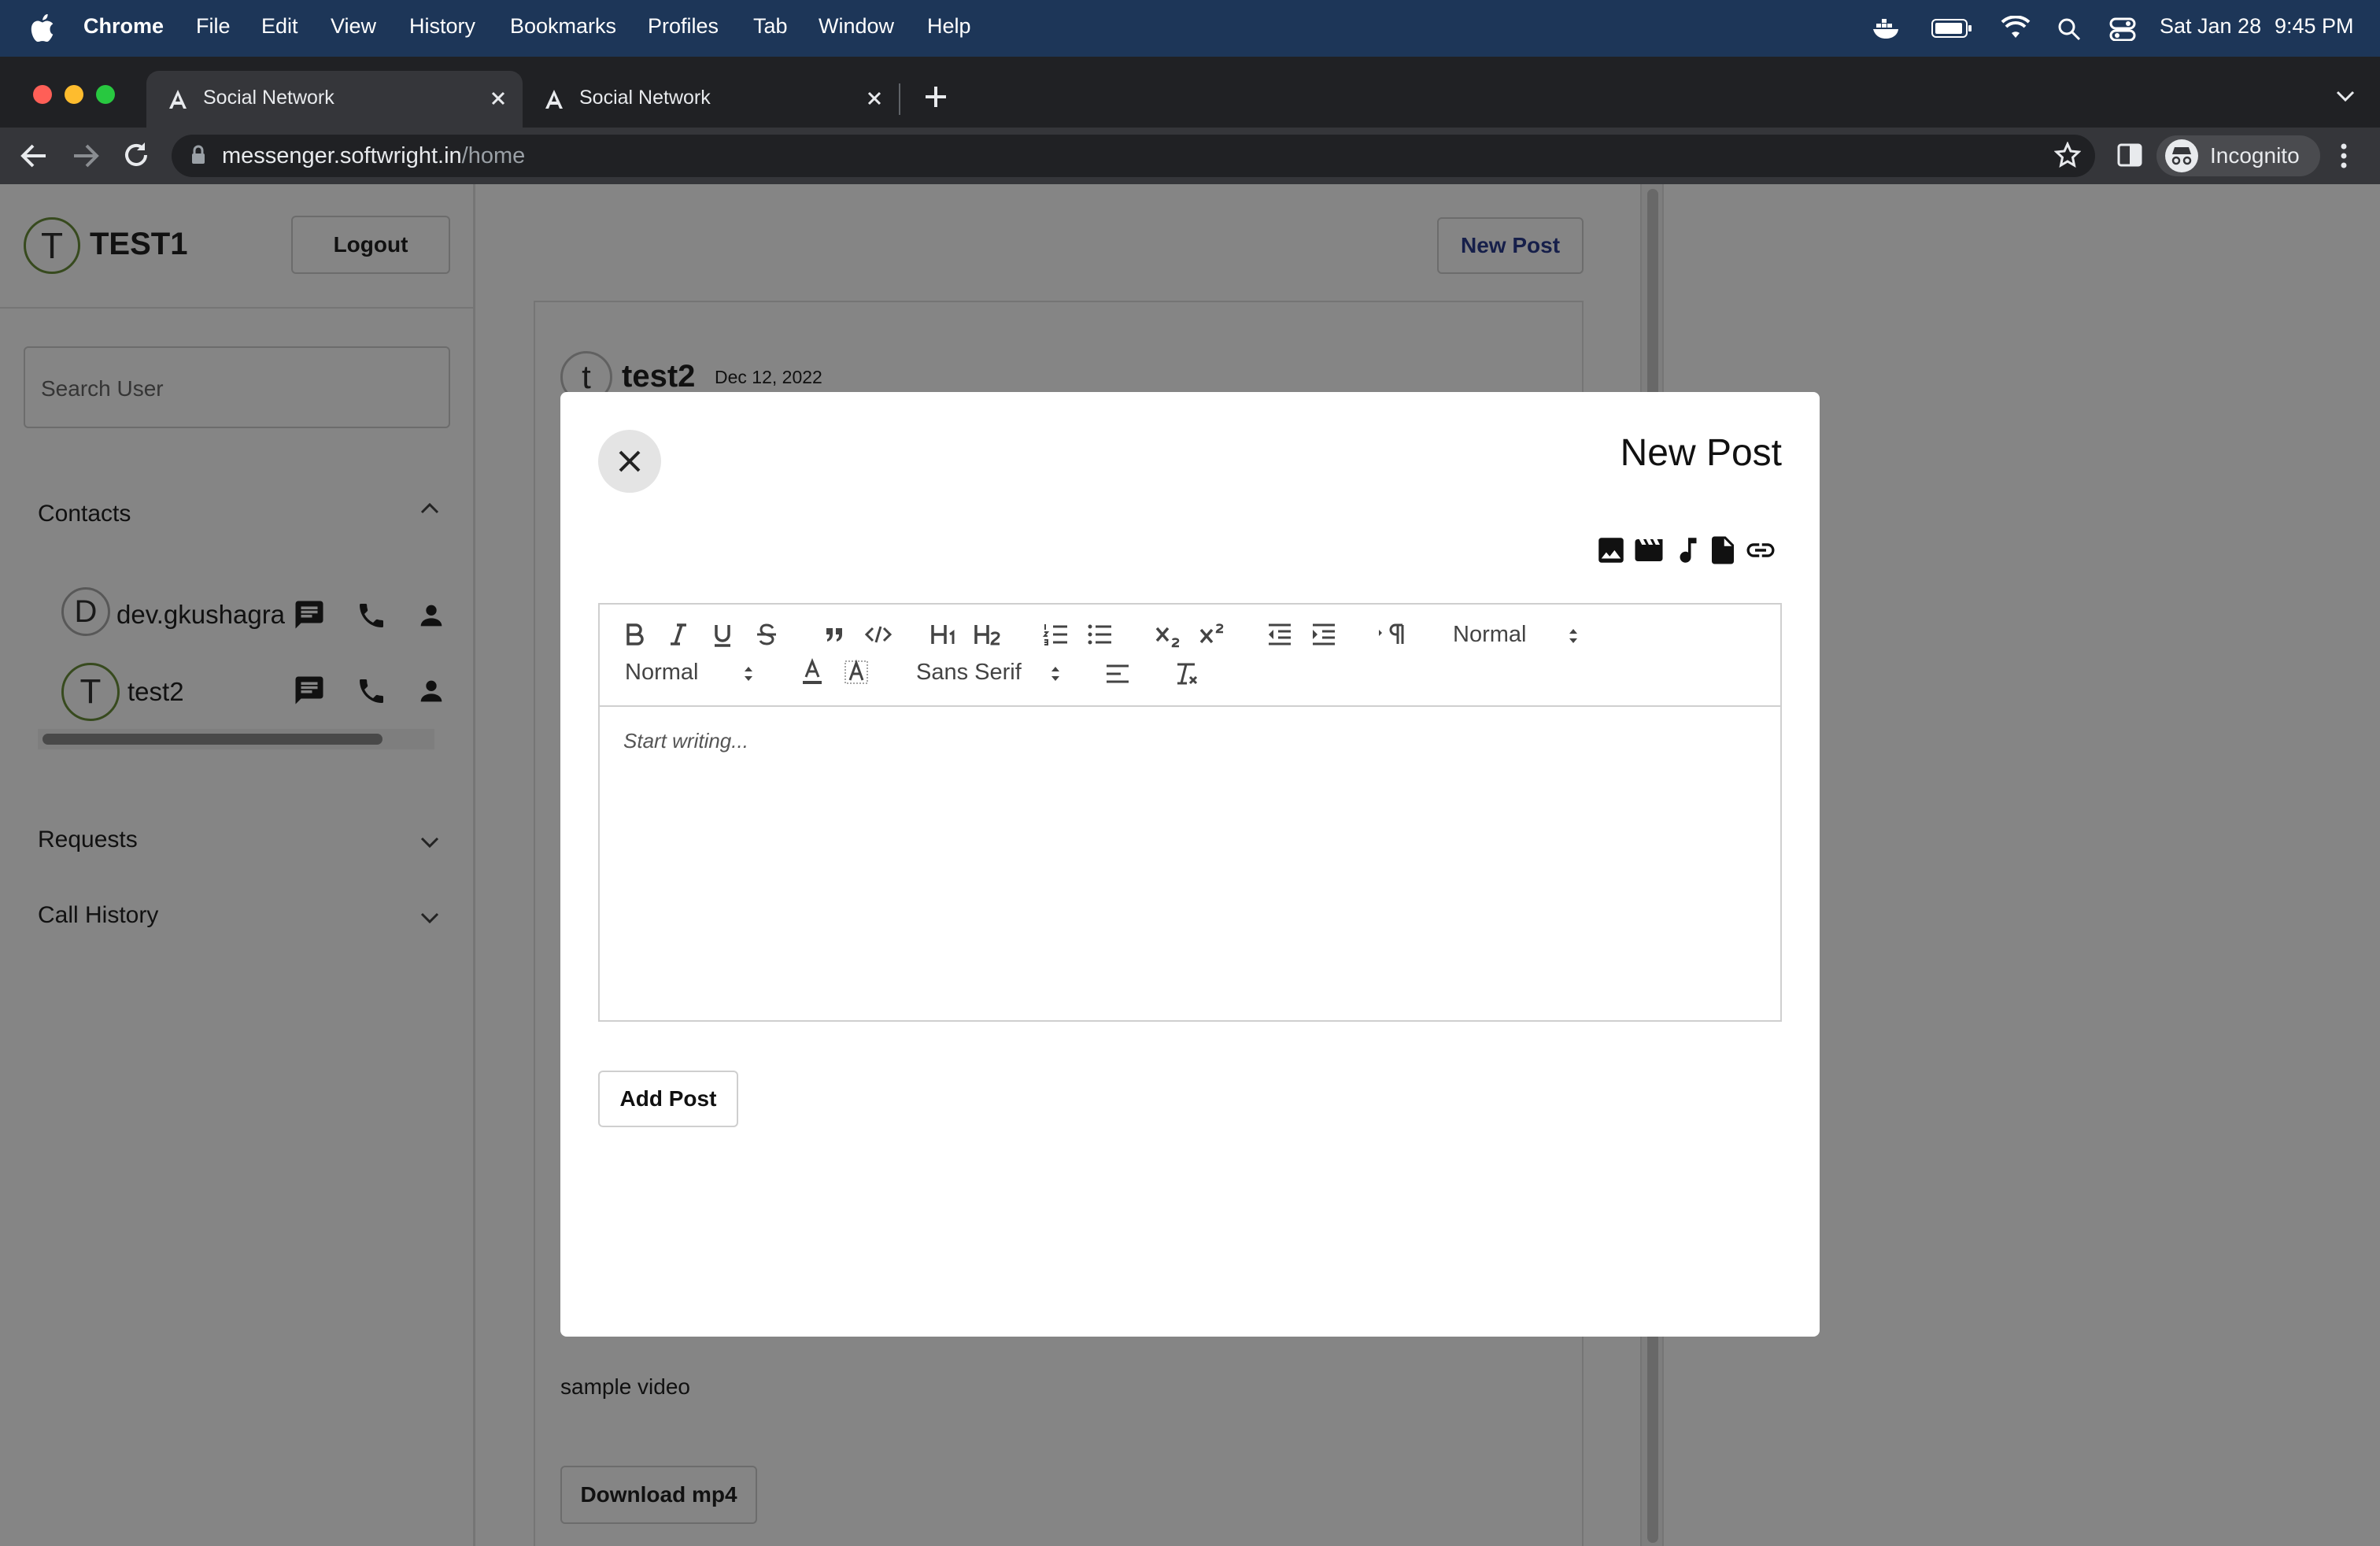  Describe the element at coordinates (989, 634) in the screenshot. I see `heading-2-icon` at that location.